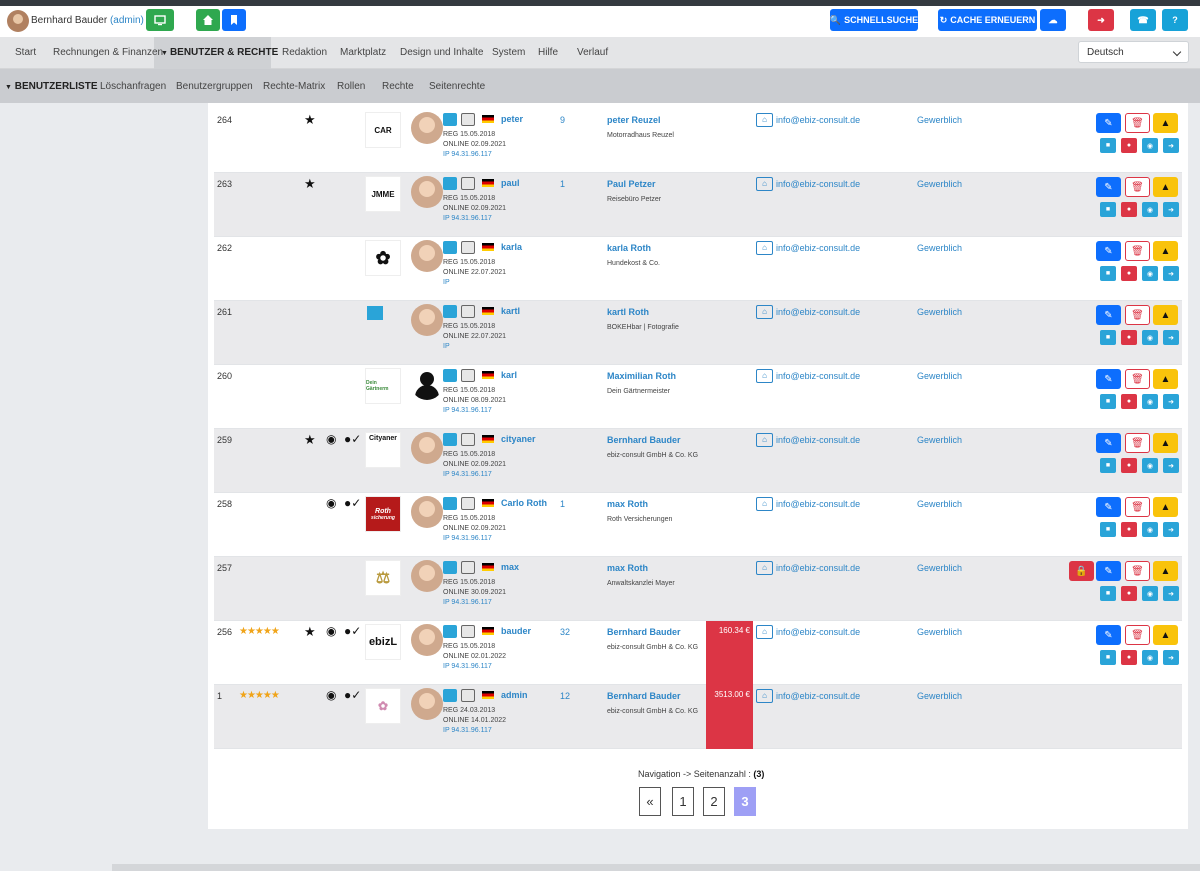  What do you see at coordinates (234, 20) in the screenshot?
I see `bookmark-button` at bounding box center [234, 20].